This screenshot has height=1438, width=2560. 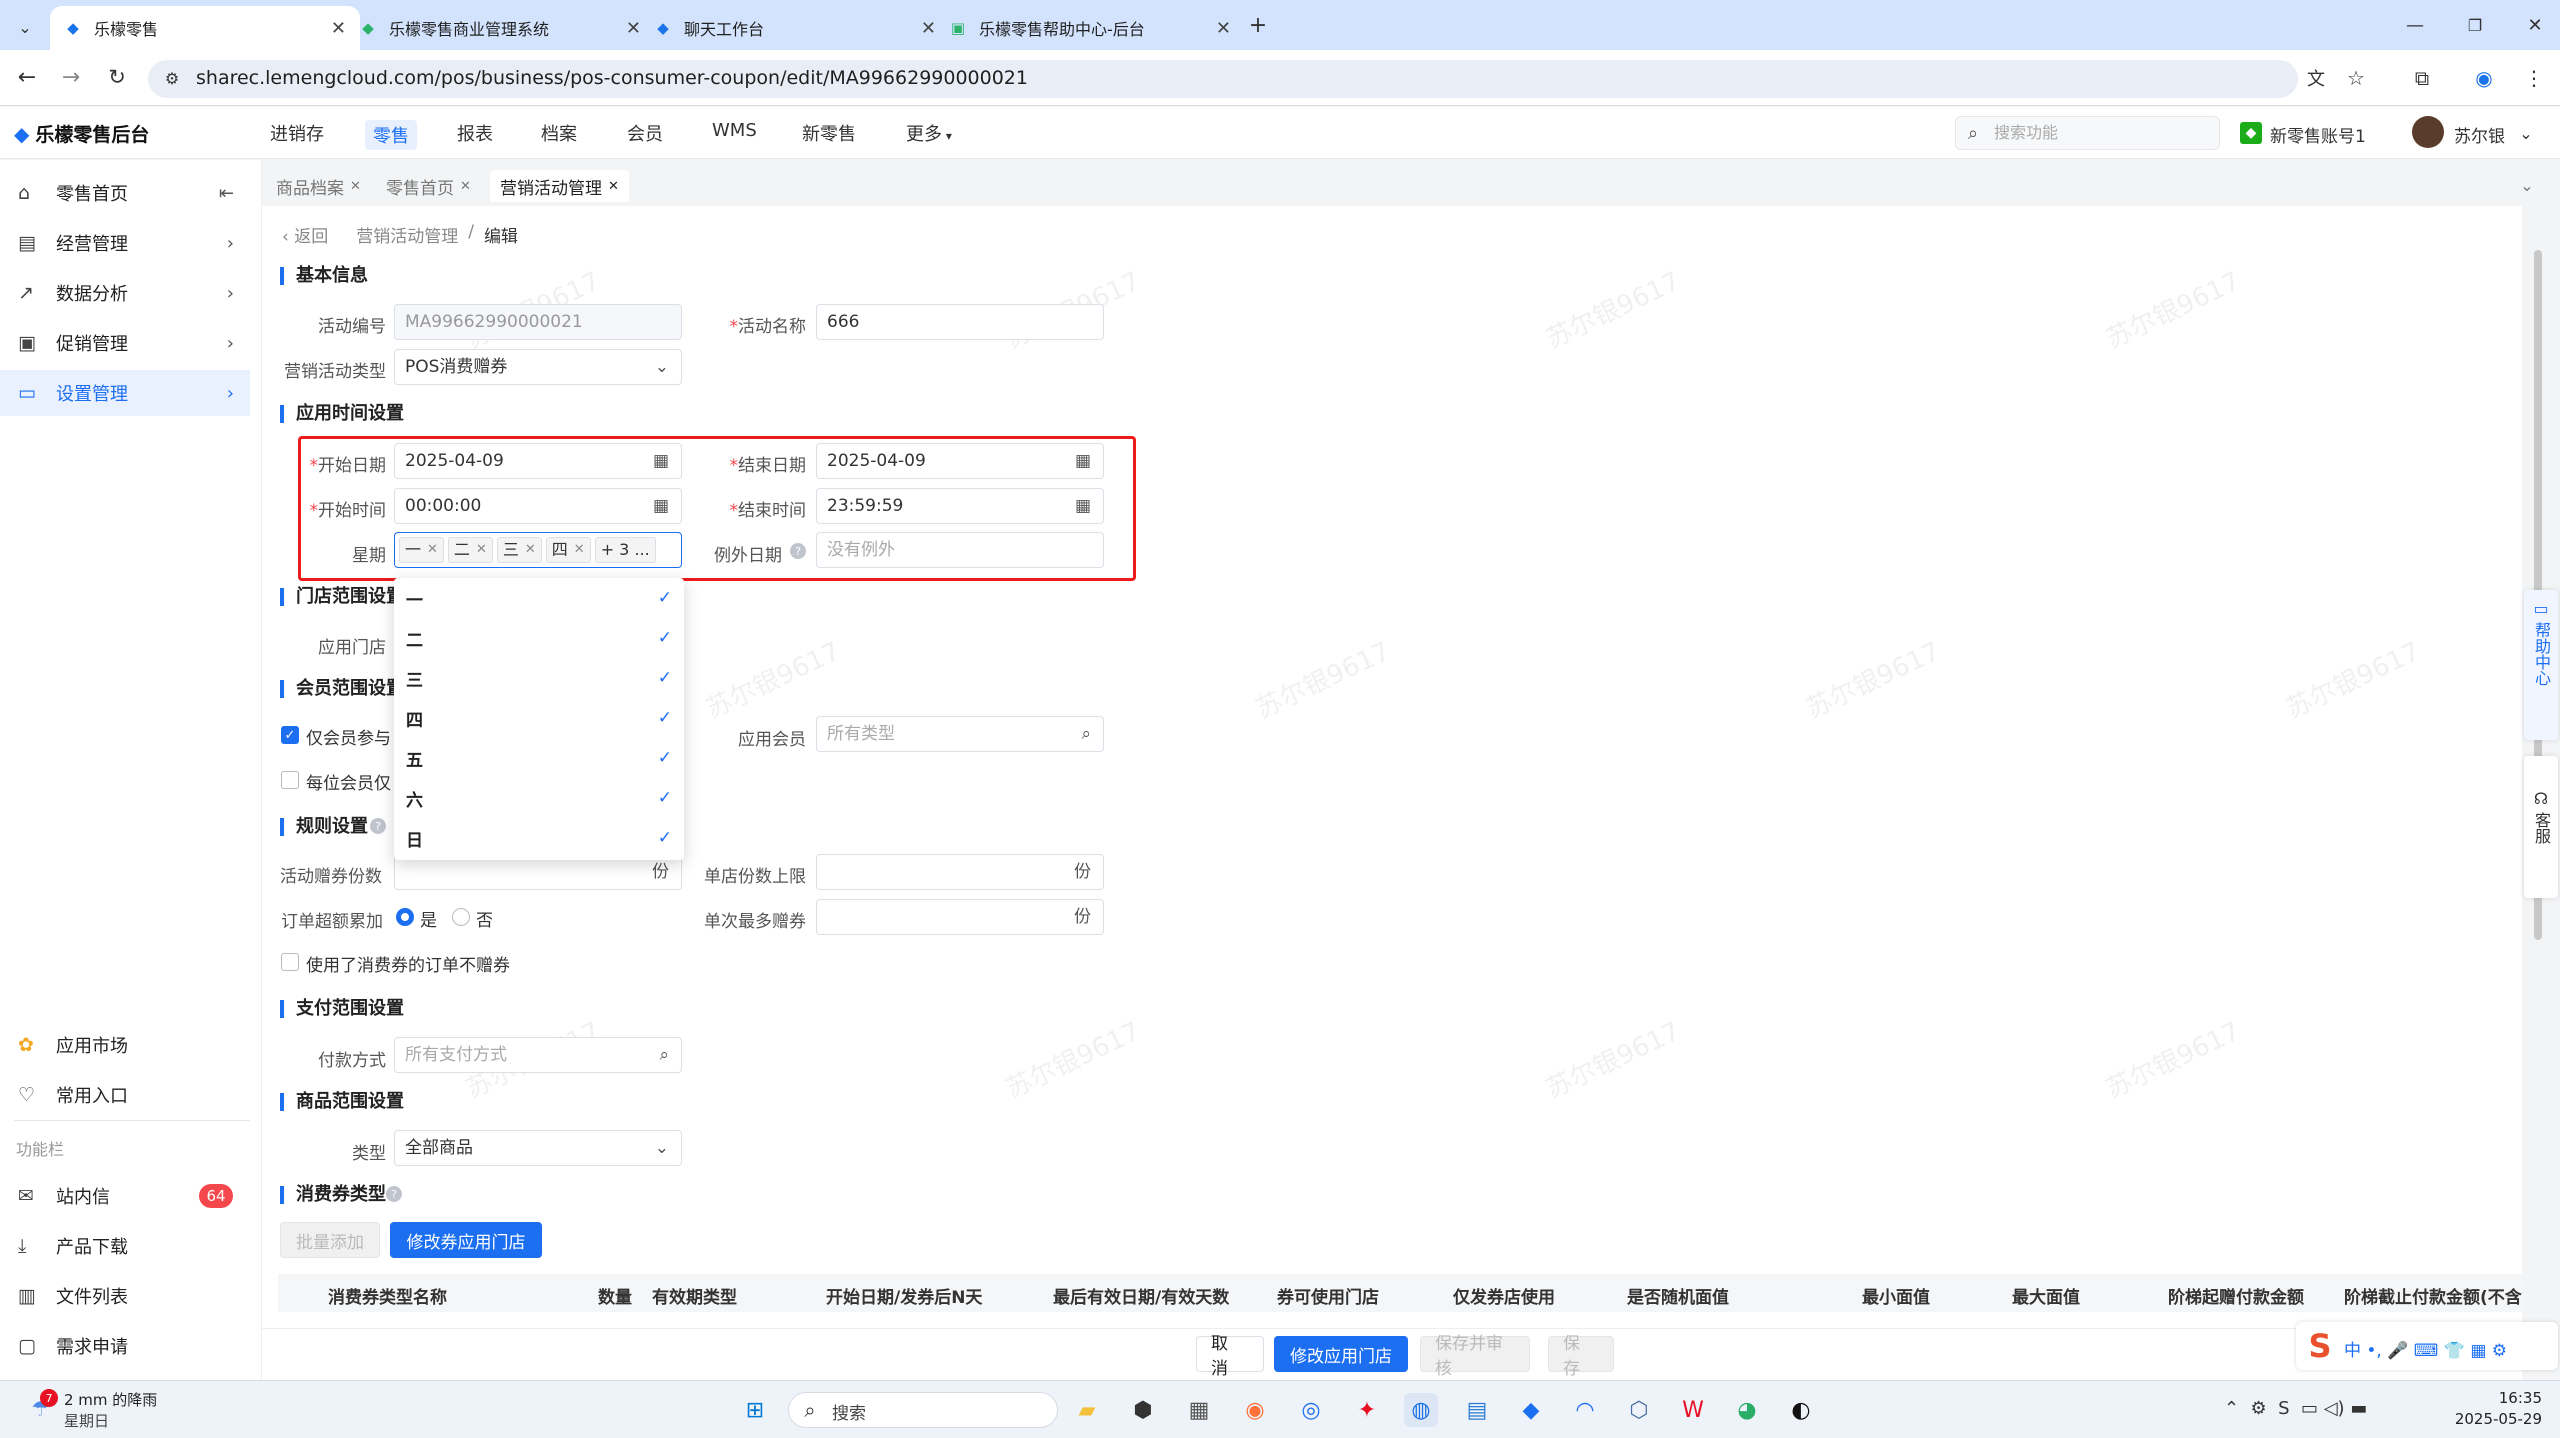 What do you see at coordinates (405, 917) in the screenshot?
I see `overflow-yes-radio` at bounding box center [405, 917].